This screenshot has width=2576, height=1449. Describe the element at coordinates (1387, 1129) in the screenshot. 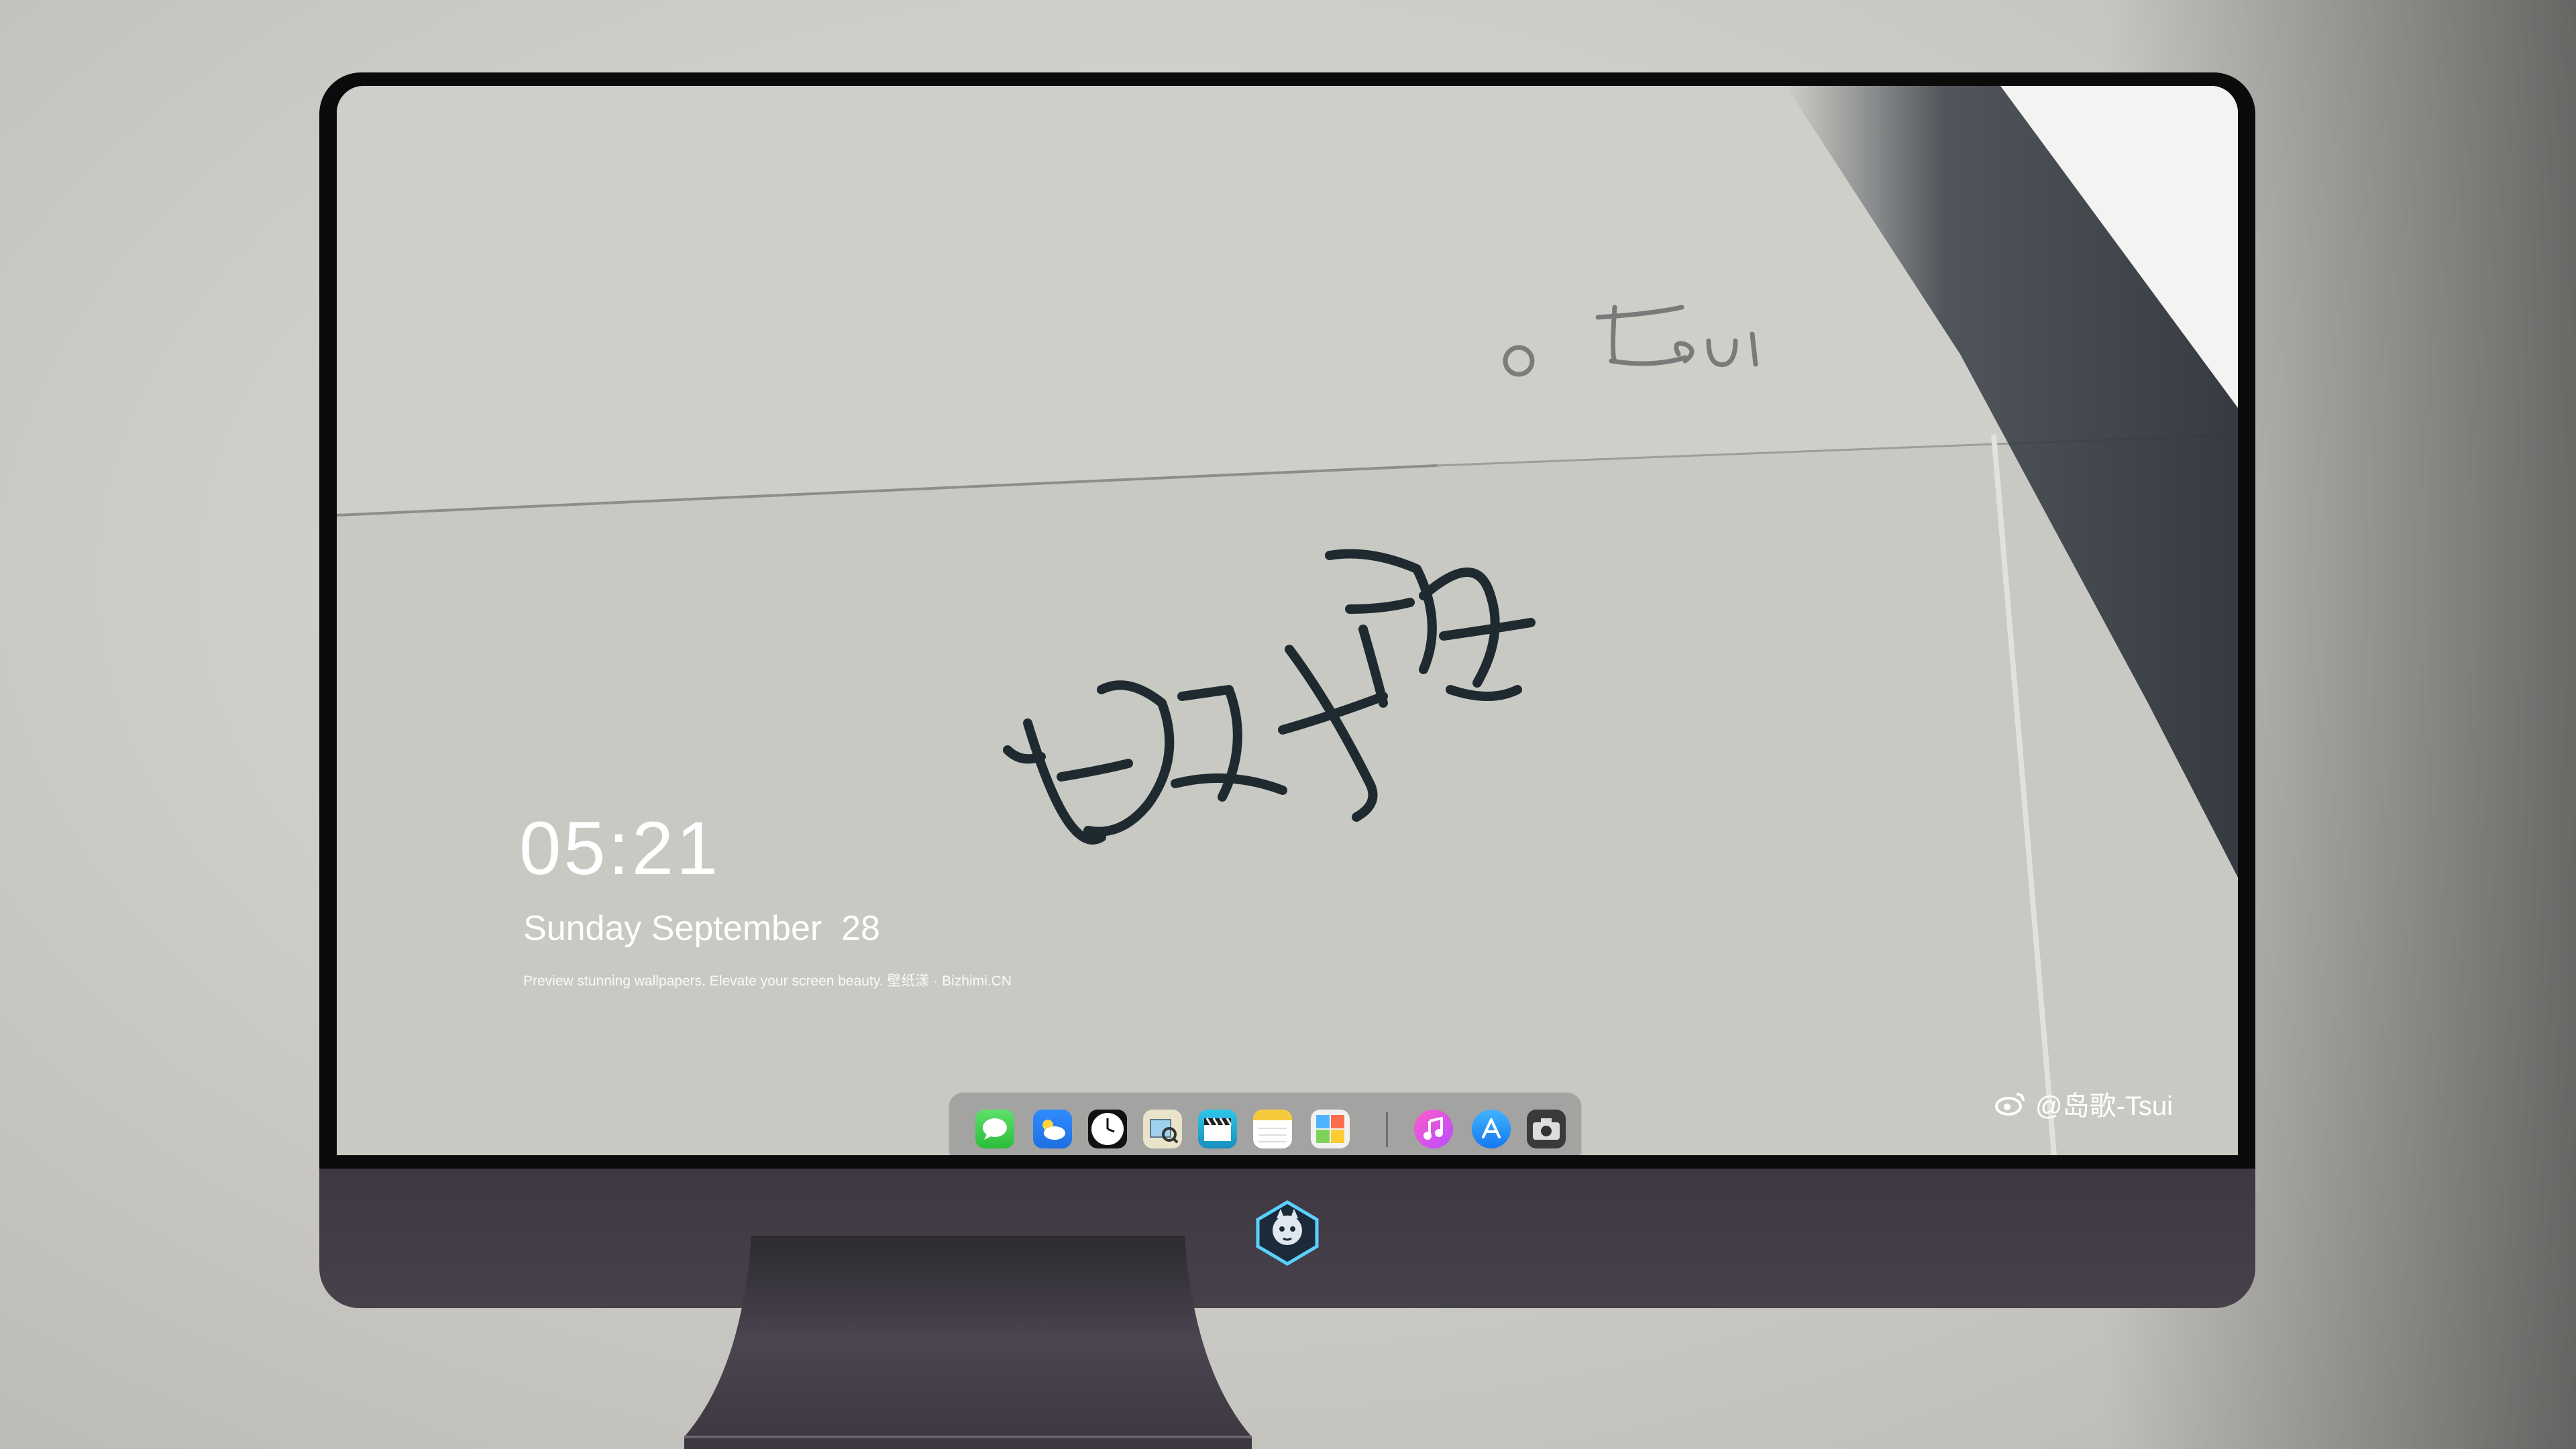

I see `dock-separator` at that location.